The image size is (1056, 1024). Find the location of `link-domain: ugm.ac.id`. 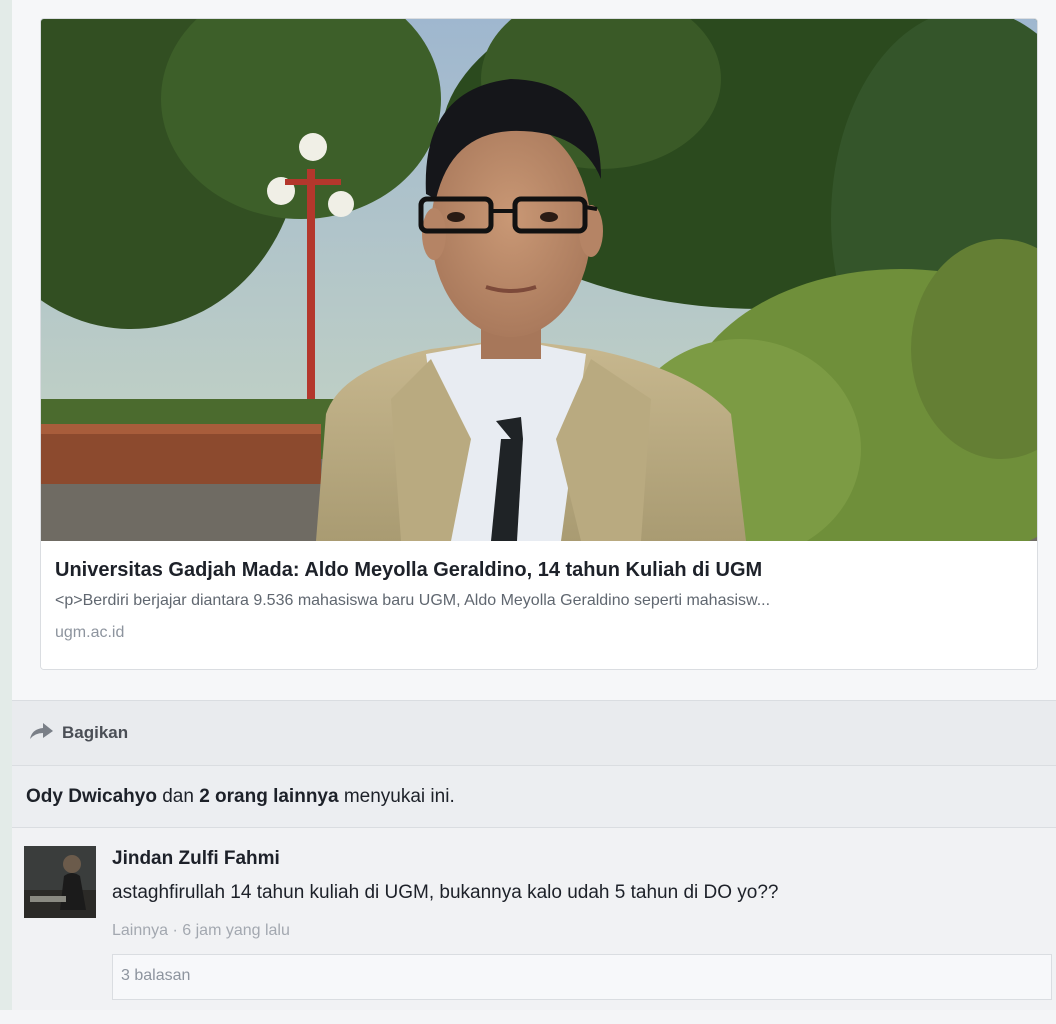

link-domain: ugm.ac.id is located at coordinates (90, 632).